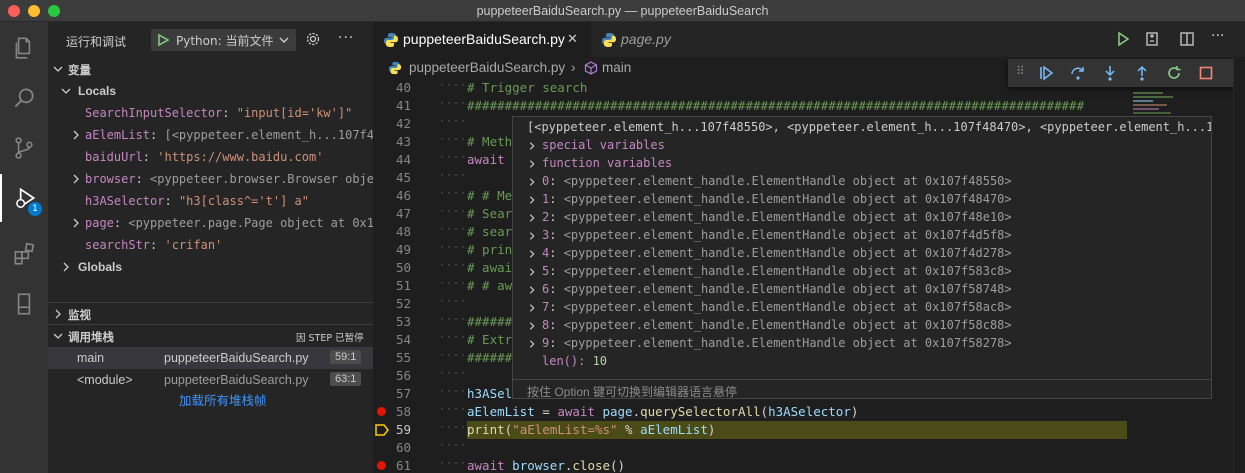 Image resolution: width=1245 pixels, height=473 pixels. Describe the element at coordinates (1110, 73) in the screenshot. I see `step-into-icon` at that location.